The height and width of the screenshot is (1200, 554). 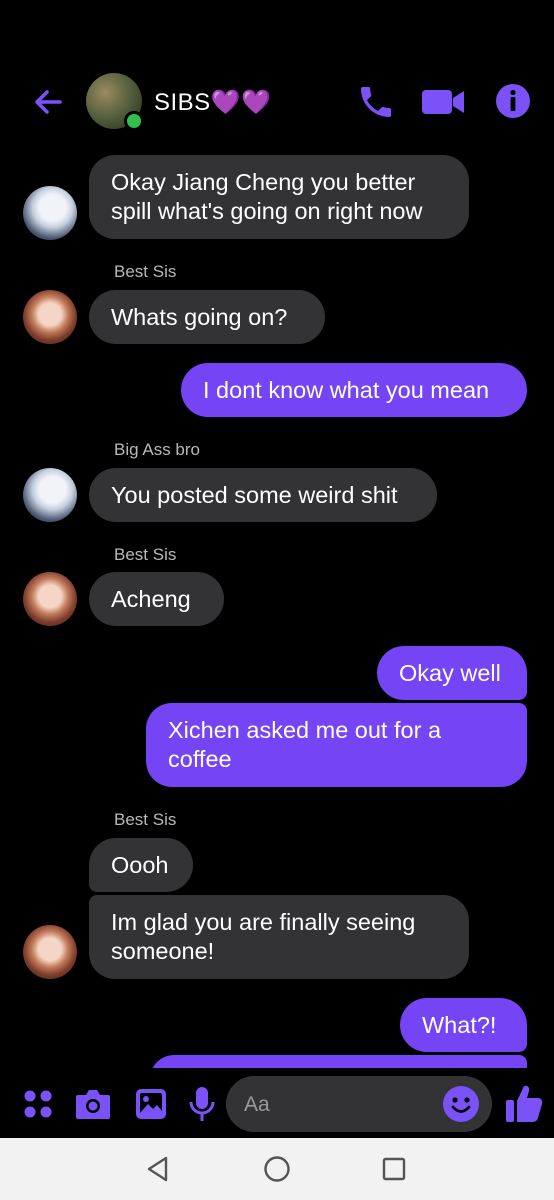 What do you see at coordinates (93, 1104) in the screenshot?
I see `camera-icon` at bounding box center [93, 1104].